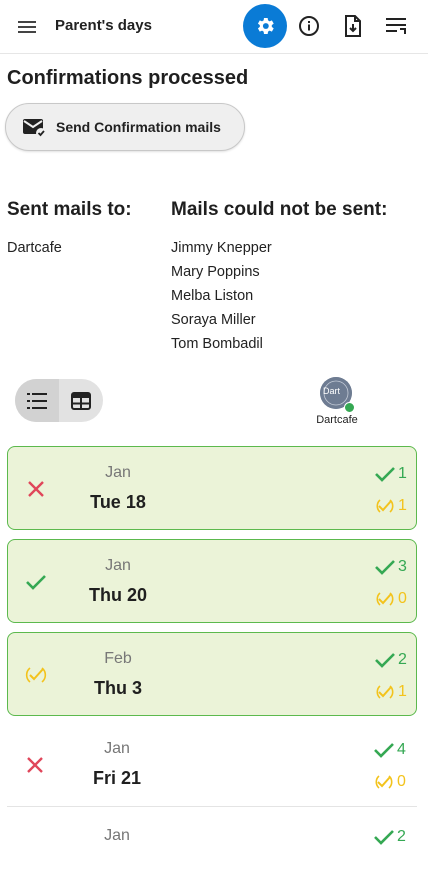 The width and height of the screenshot is (428, 896). What do you see at coordinates (217, 344) in the screenshot?
I see `failed-mail-item: Tom Bombadil` at bounding box center [217, 344].